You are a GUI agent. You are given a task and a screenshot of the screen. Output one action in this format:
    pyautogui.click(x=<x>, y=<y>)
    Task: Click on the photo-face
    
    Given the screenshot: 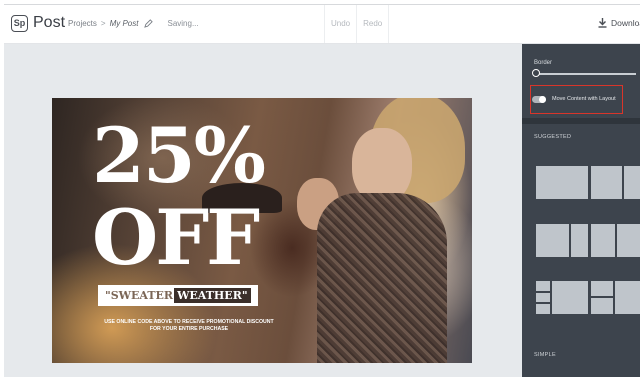 What is the action you would take?
    pyautogui.click(x=382, y=165)
    